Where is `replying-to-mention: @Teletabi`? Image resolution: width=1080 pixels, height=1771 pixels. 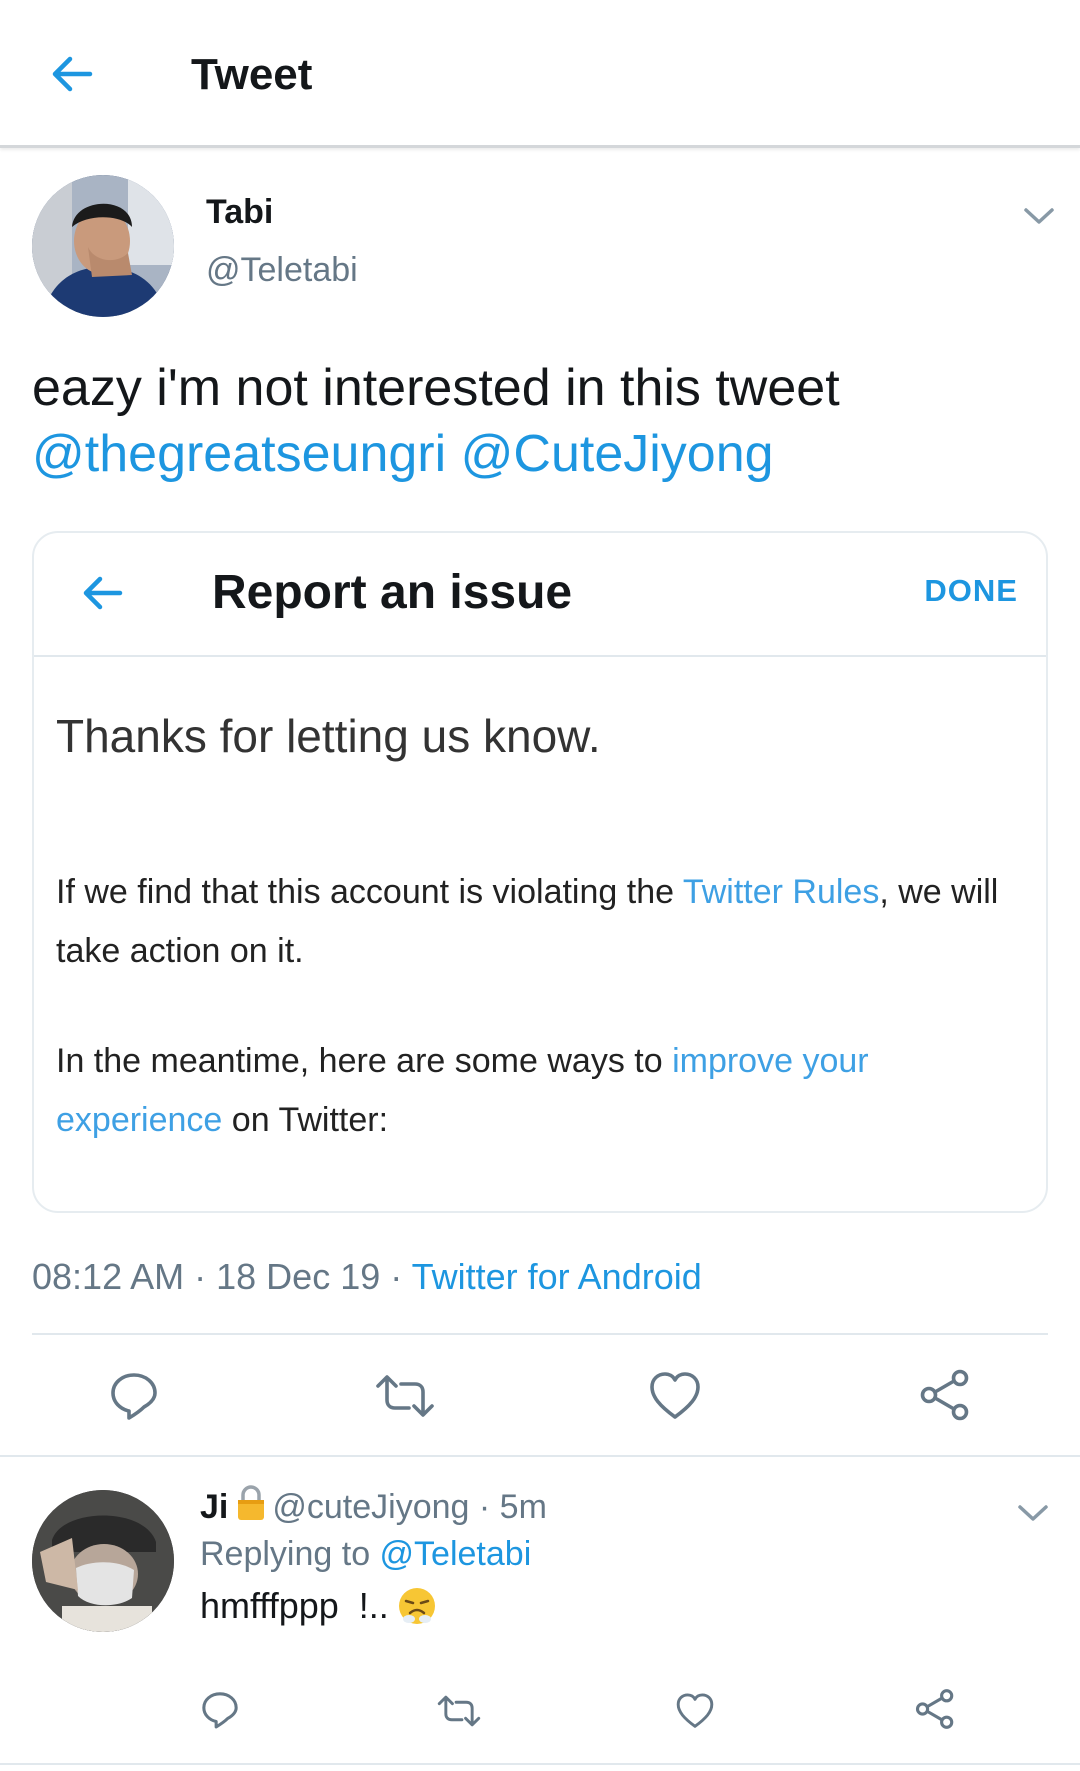
replying-to-mention: @Teletabi is located at coordinates (456, 1554).